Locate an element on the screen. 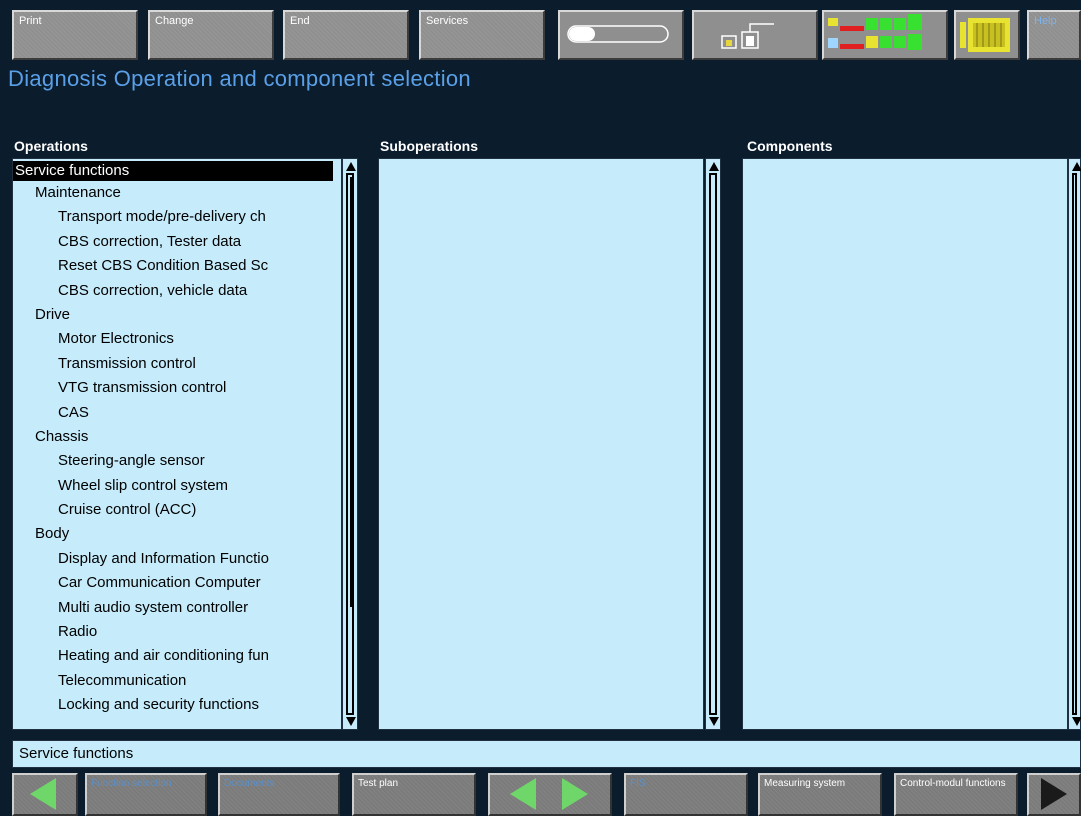 The width and height of the screenshot is (1081, 816). operation-item: Reset CBS Condition Based Sc is located at coordinates (177, 266).